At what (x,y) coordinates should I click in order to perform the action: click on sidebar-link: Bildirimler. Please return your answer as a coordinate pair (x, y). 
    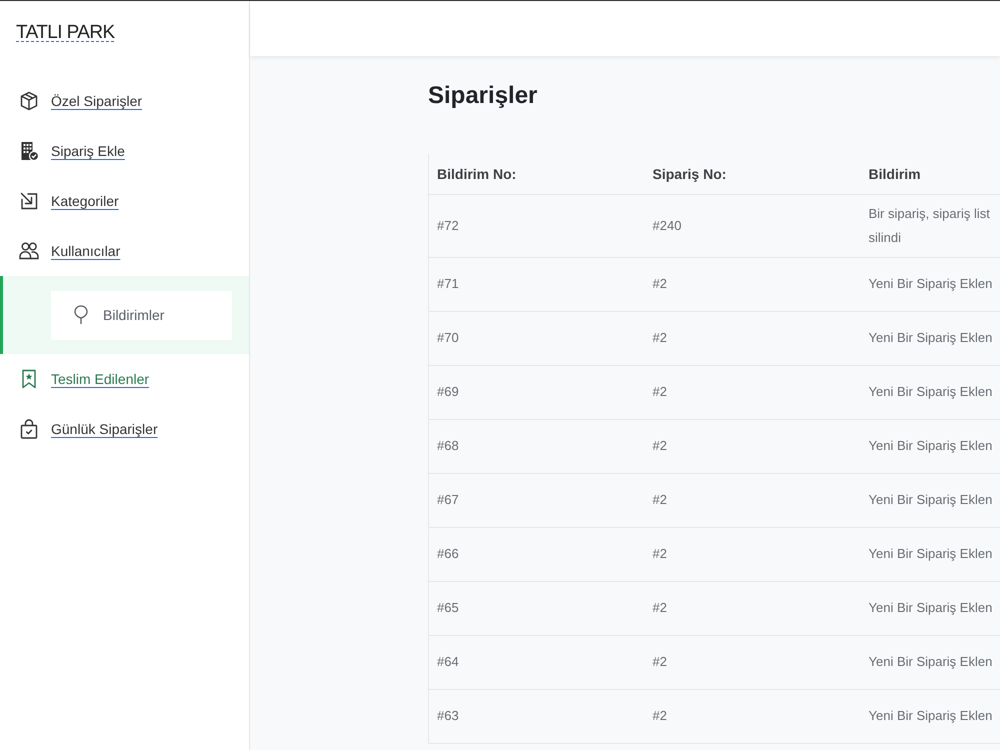
    Looking at the image, I should click on (141, 315).